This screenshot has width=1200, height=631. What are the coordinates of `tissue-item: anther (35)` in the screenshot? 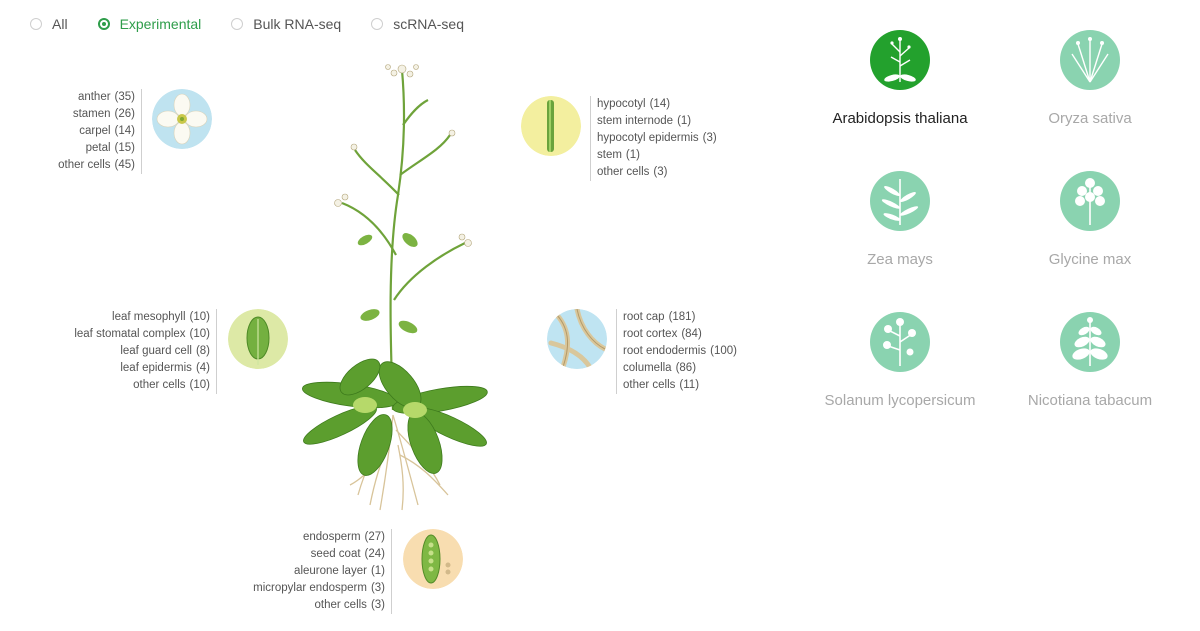 It's located at (70, 97).